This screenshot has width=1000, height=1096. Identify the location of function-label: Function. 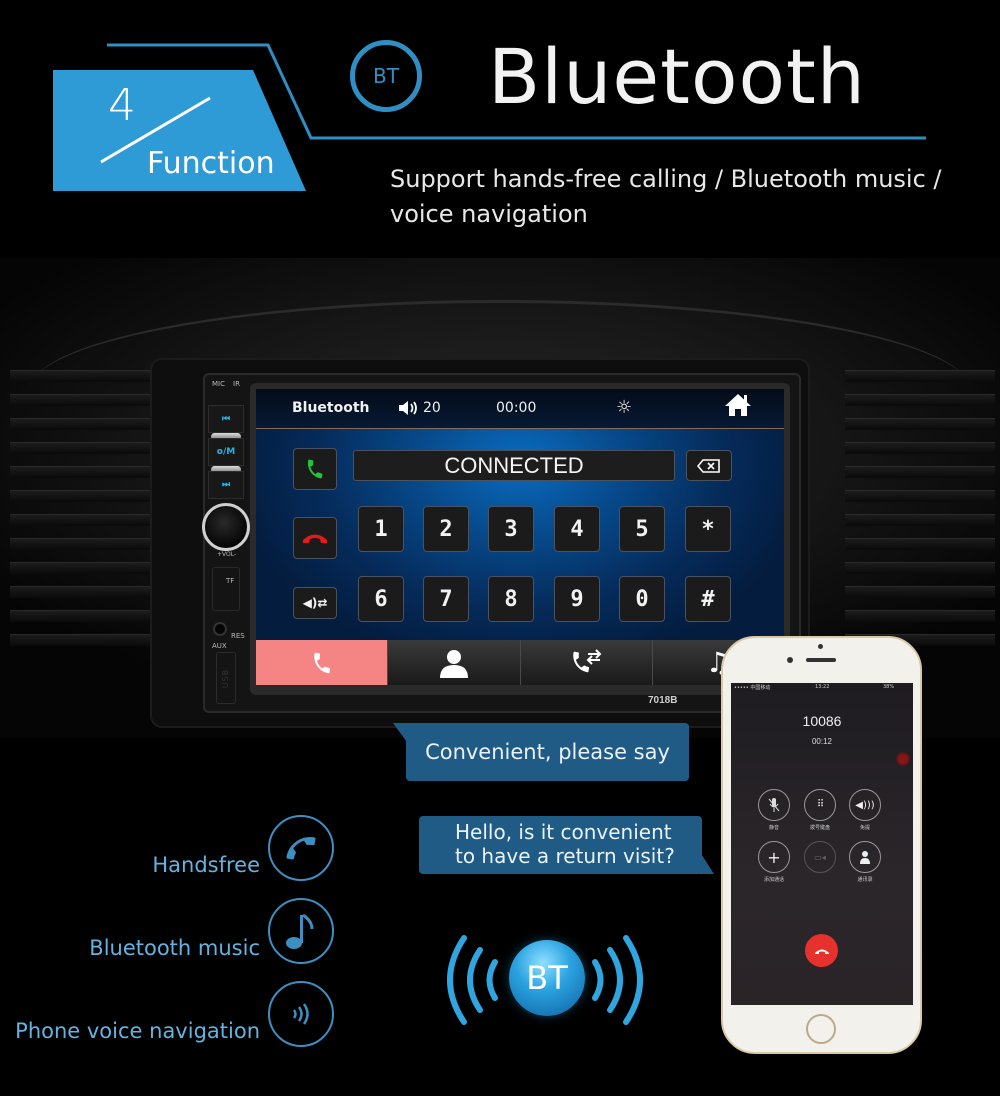
(211, 163).